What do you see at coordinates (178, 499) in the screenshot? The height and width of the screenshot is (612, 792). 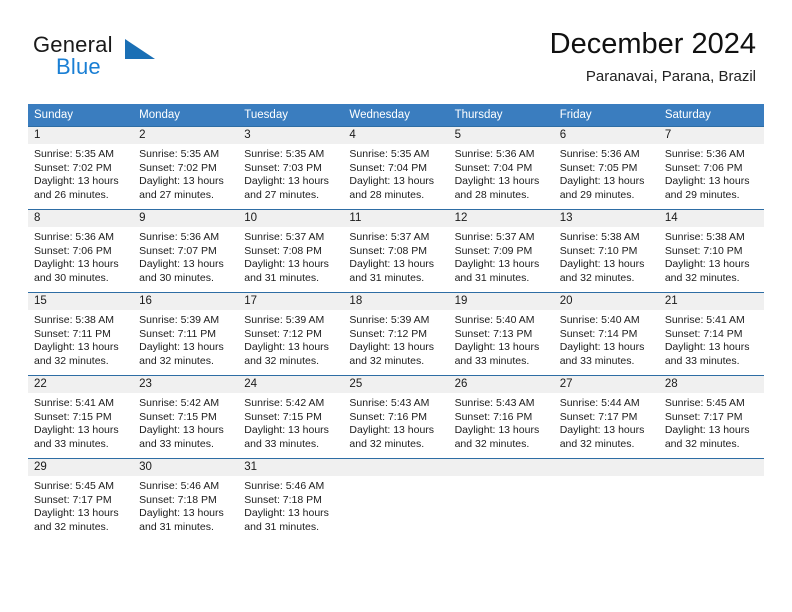 I see `sunset-text: Sunset: 7:18 PM` at bounding box center [178, 499].